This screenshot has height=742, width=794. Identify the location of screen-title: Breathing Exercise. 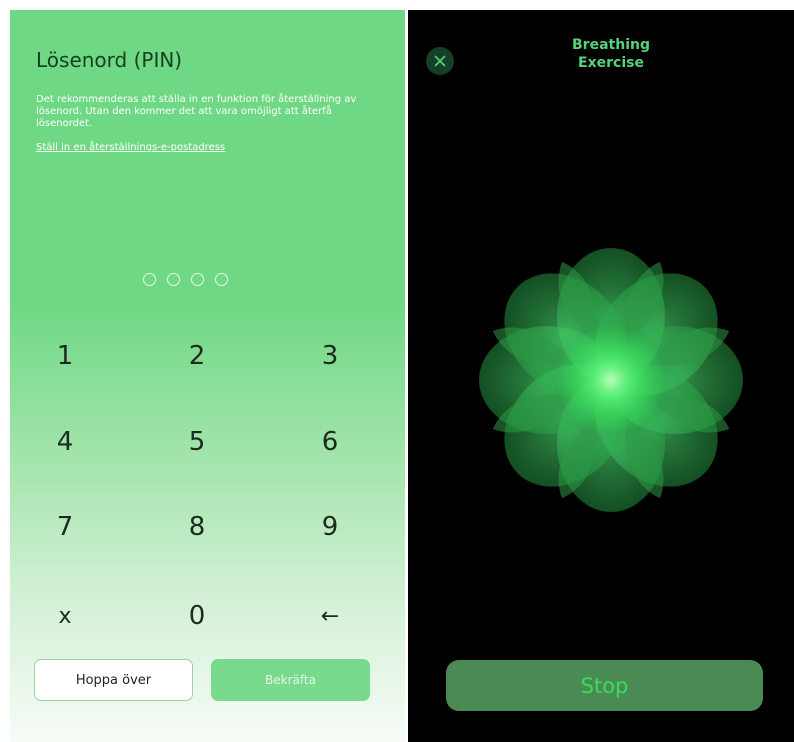
(611, 54).